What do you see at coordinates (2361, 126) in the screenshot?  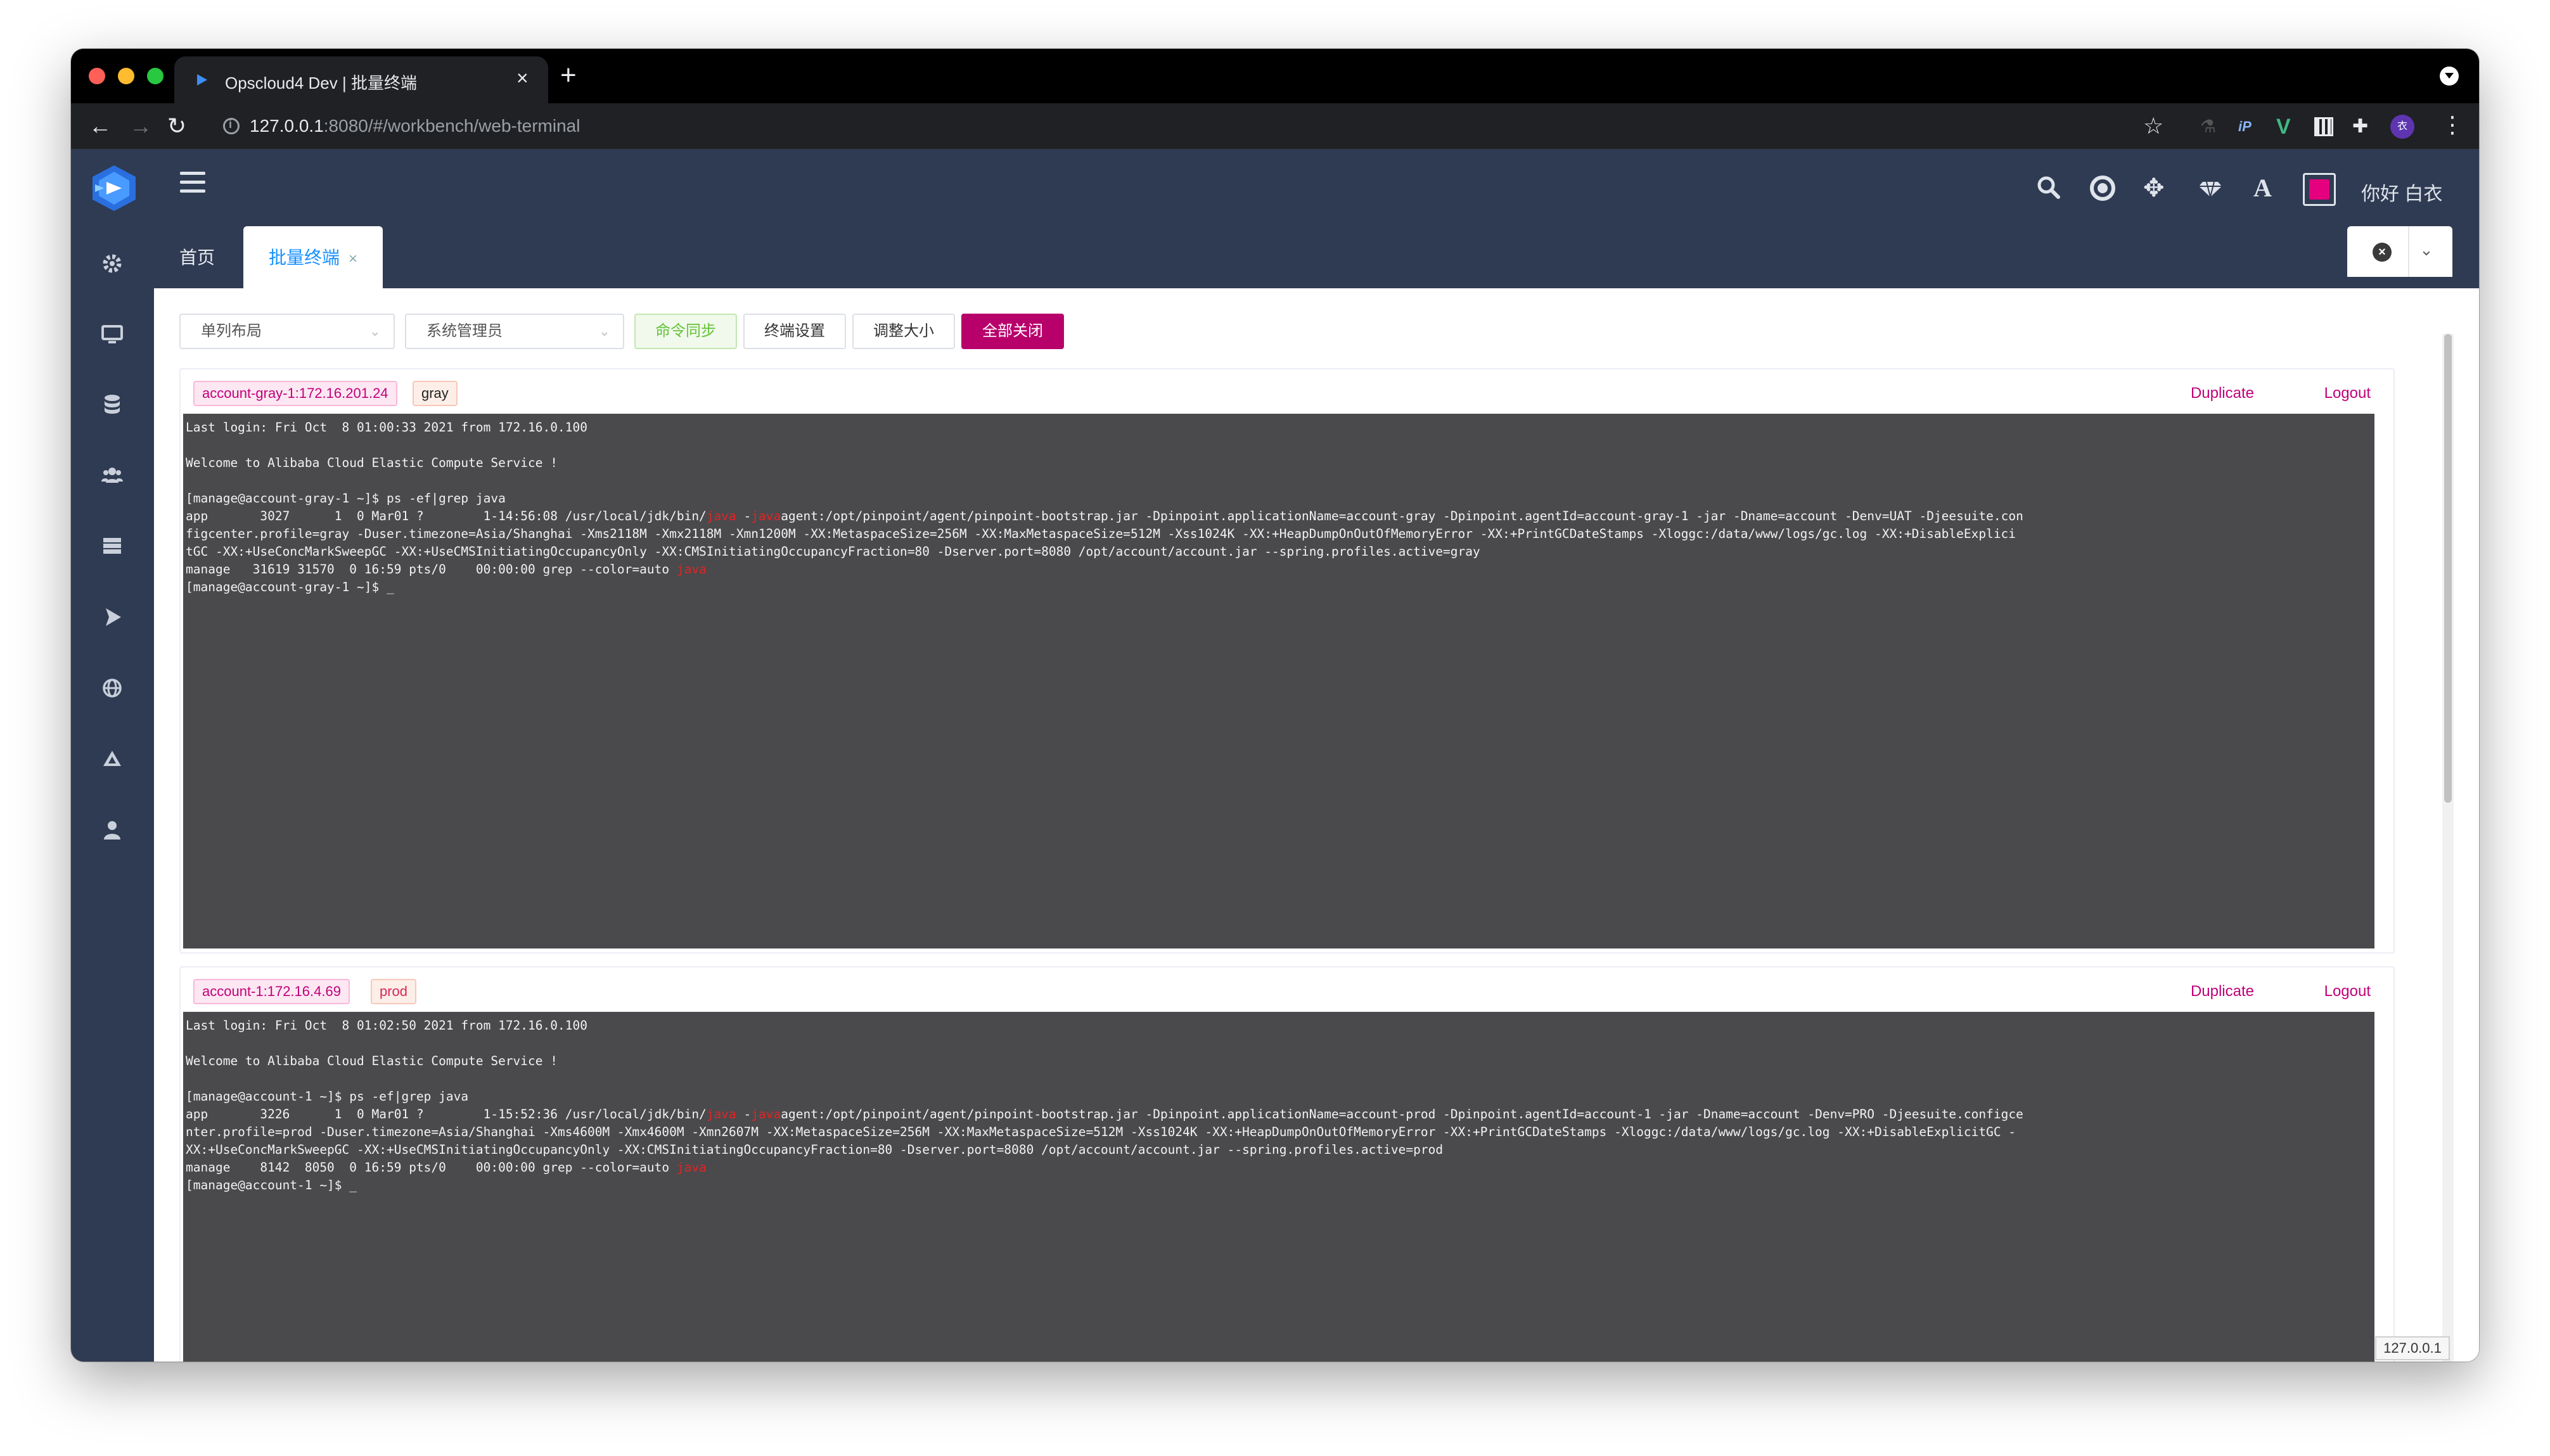 I see `extensions-puzzle-icon: ✚` at bounding box center [2361, 126].